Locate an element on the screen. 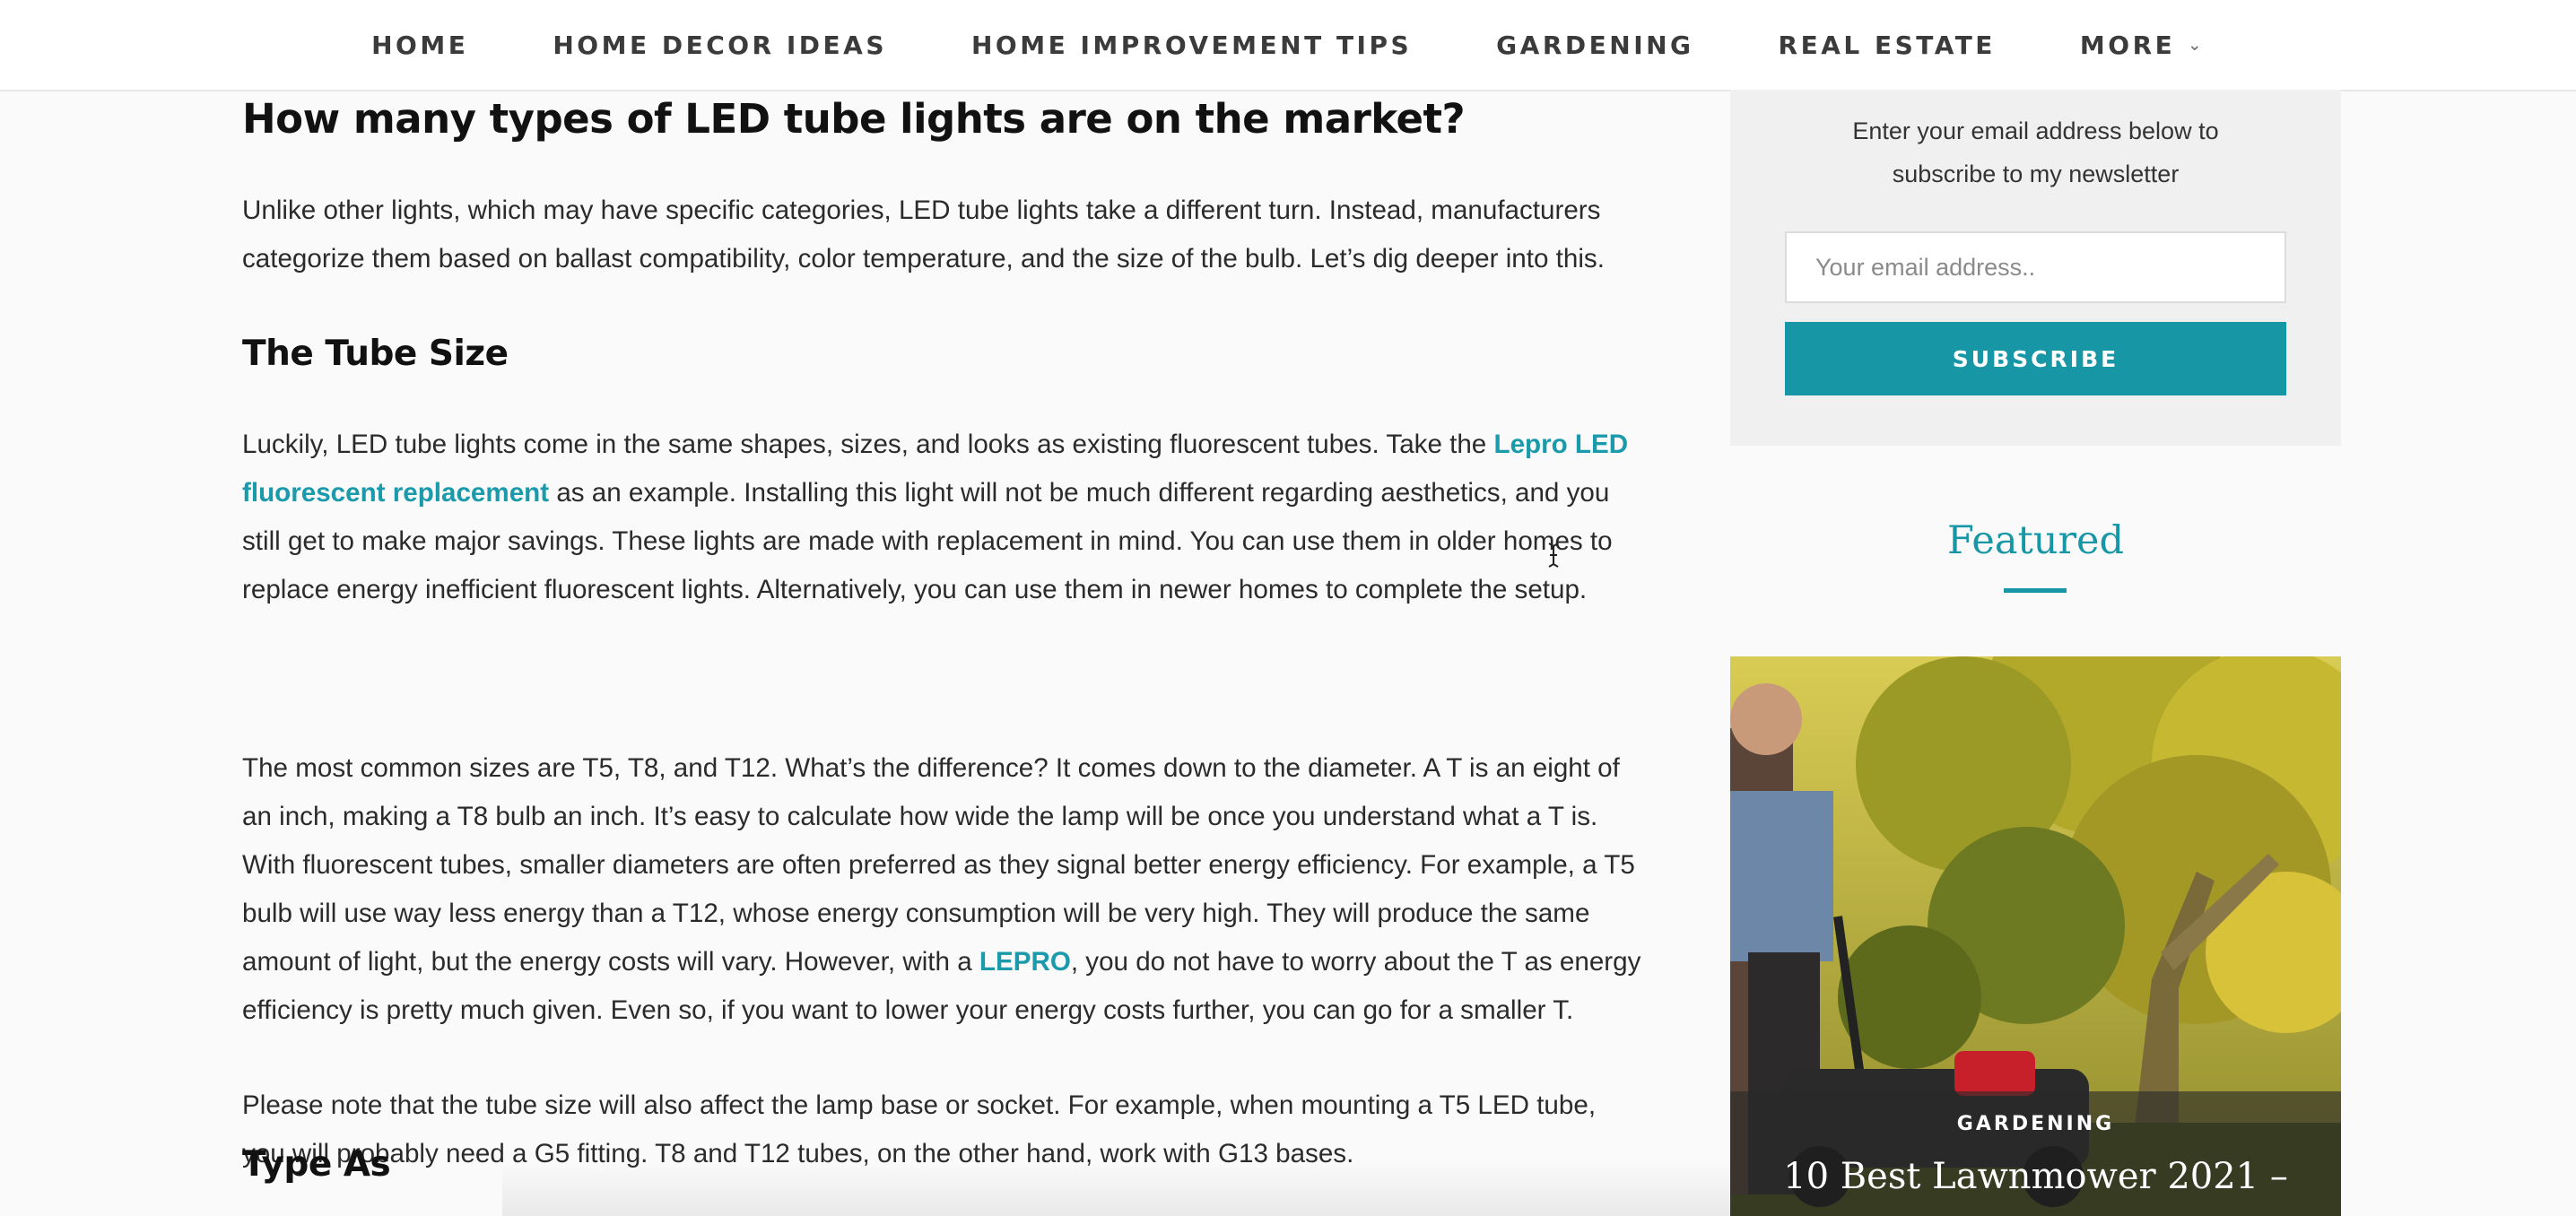  nav-item-label: GARDENING is located at coordinates (1595, 45).